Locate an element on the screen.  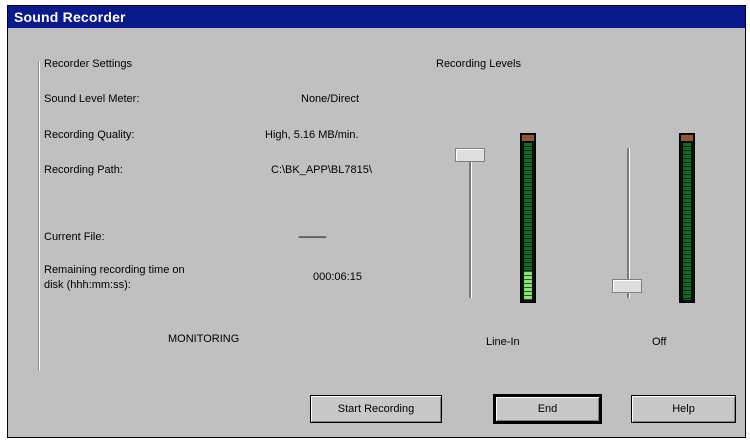
recording-quality-value: High, 5.16 MB/min. is located at coordinates (312, 135).